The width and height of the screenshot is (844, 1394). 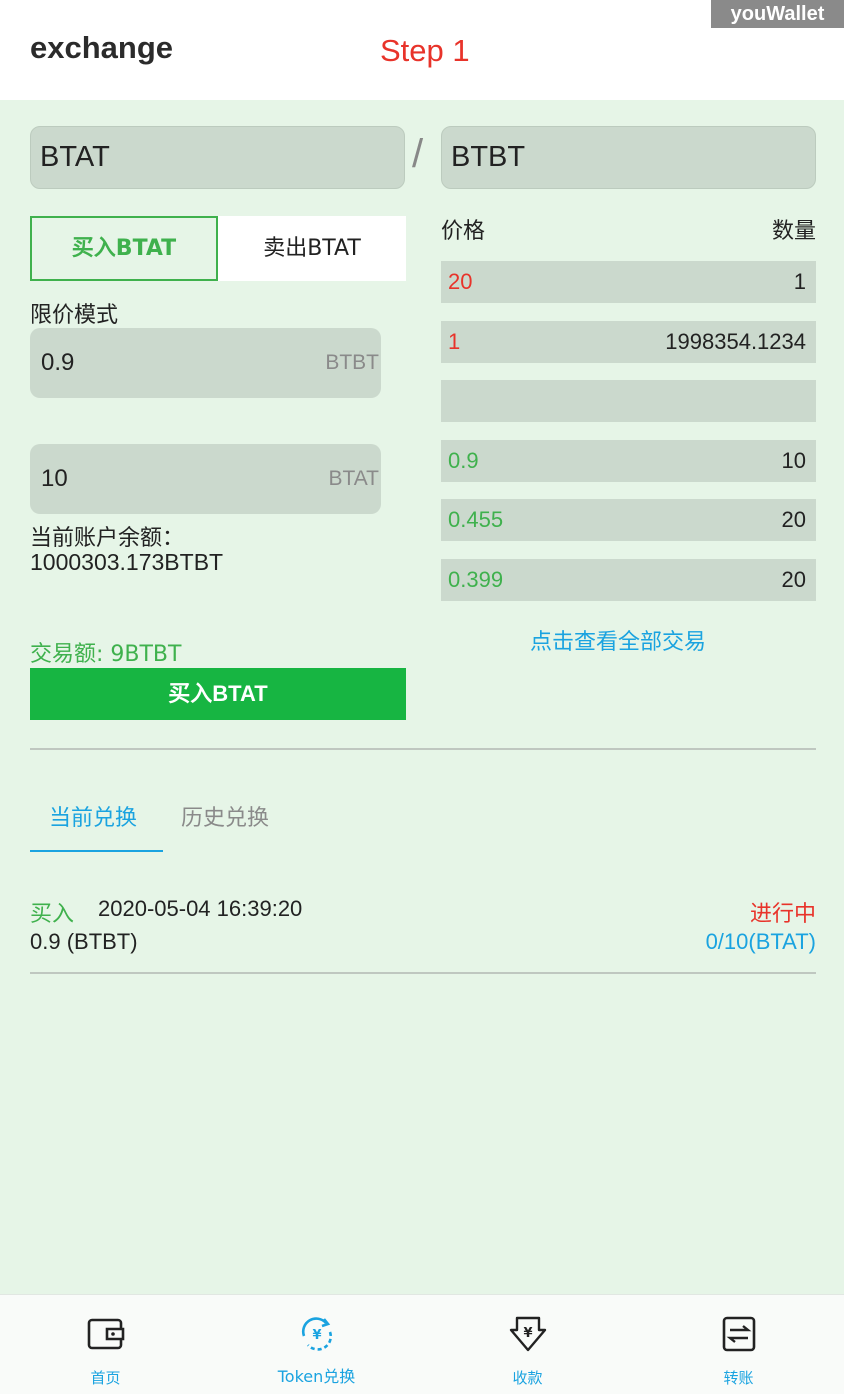 What do you see at coordinates (353, 478) in the screenshot?
I see `amount-unit: BTAT` at bounding box center [353, 478].